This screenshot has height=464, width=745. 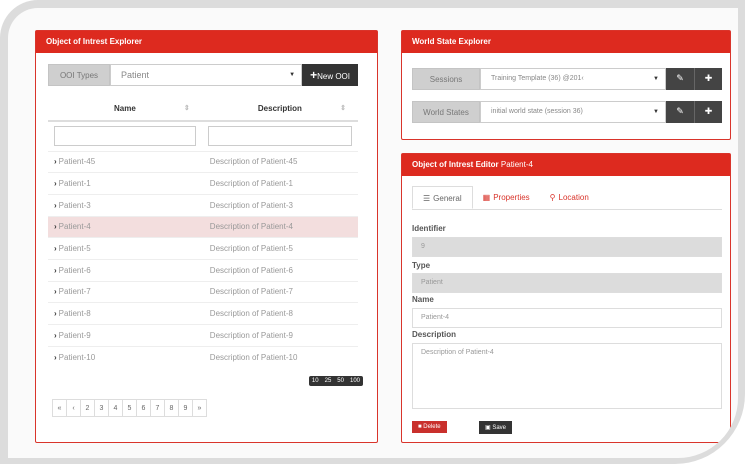 I want to click on page-link: 9, so click(x=185, y=408).